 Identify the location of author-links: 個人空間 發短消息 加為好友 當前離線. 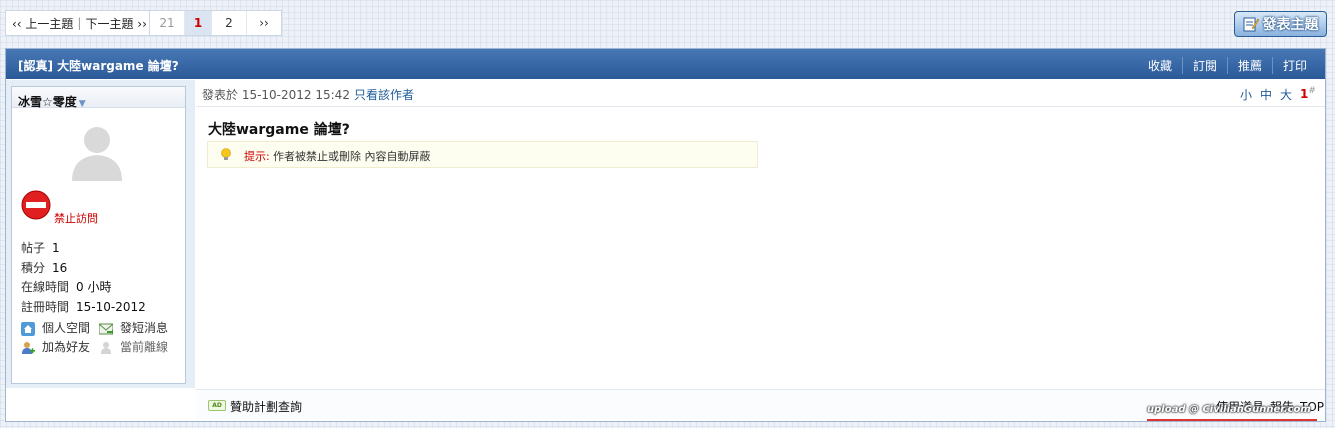
(99, 338).